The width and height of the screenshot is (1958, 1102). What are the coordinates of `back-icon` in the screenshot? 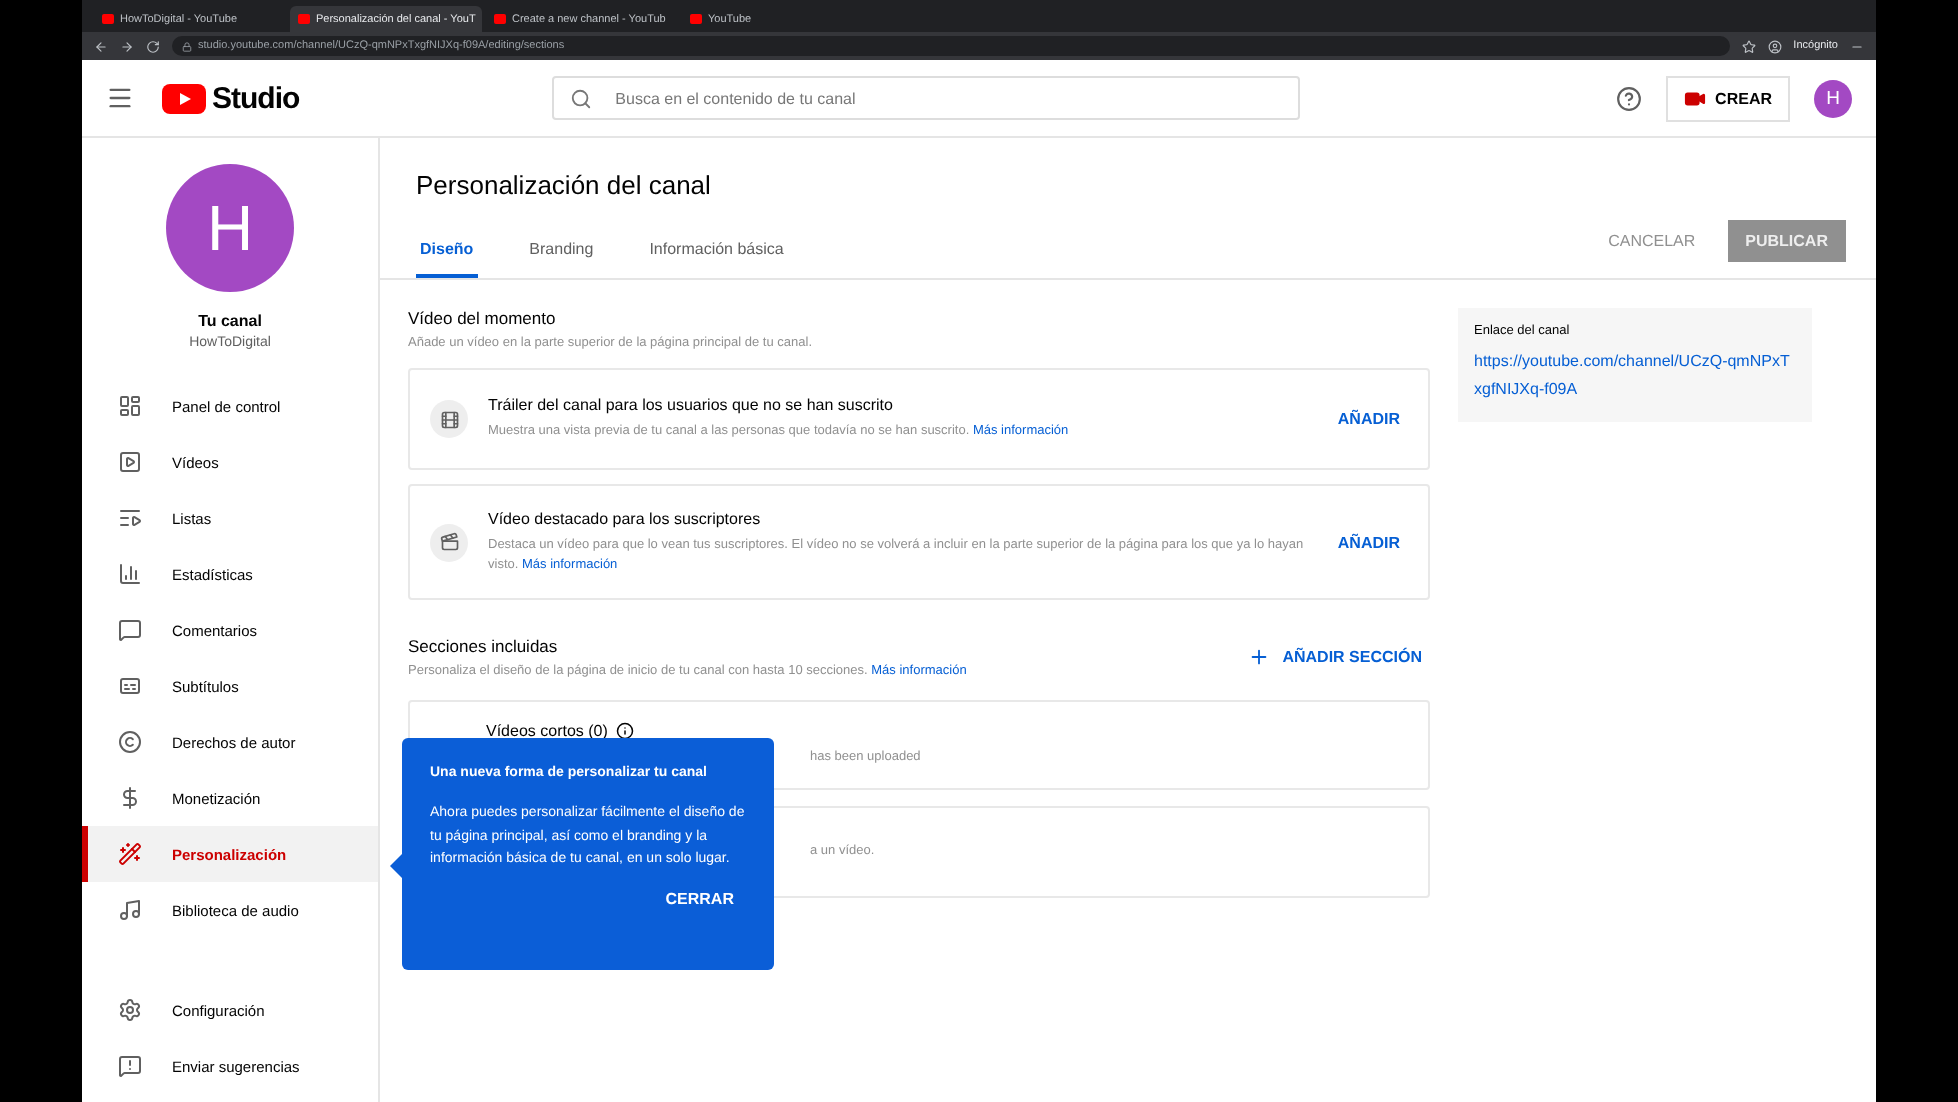 It's located at (101, 46).